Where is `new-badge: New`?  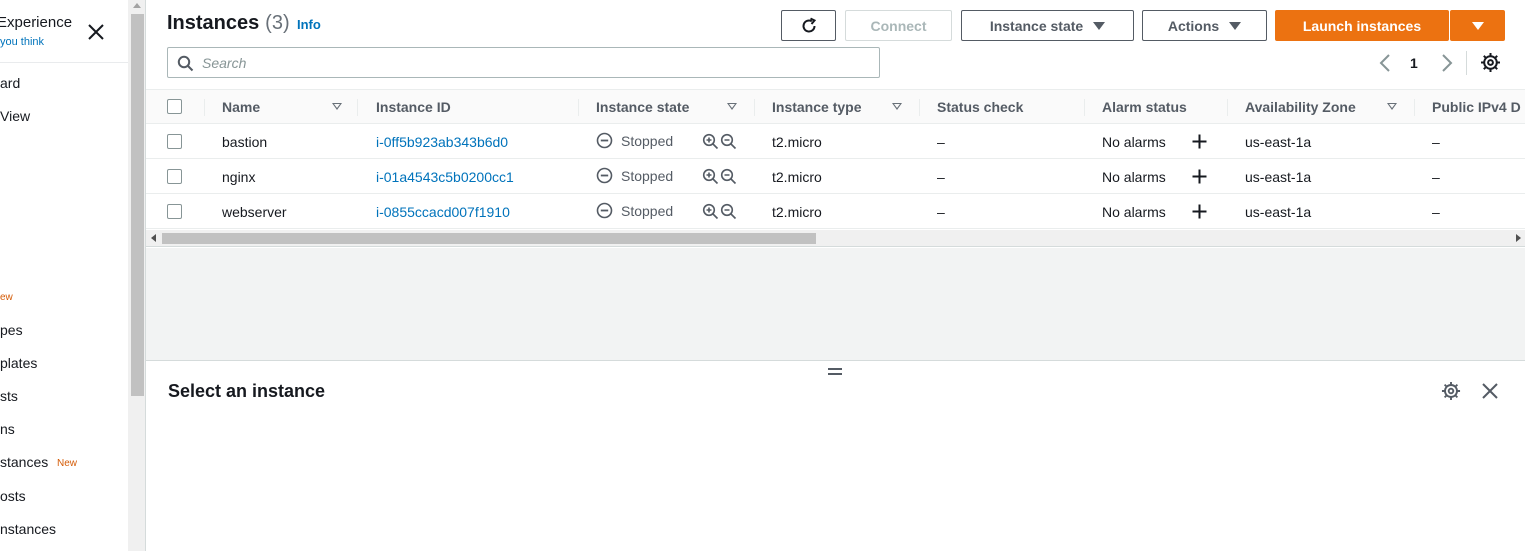 new-badge: New is located at coordinates (67, 463).